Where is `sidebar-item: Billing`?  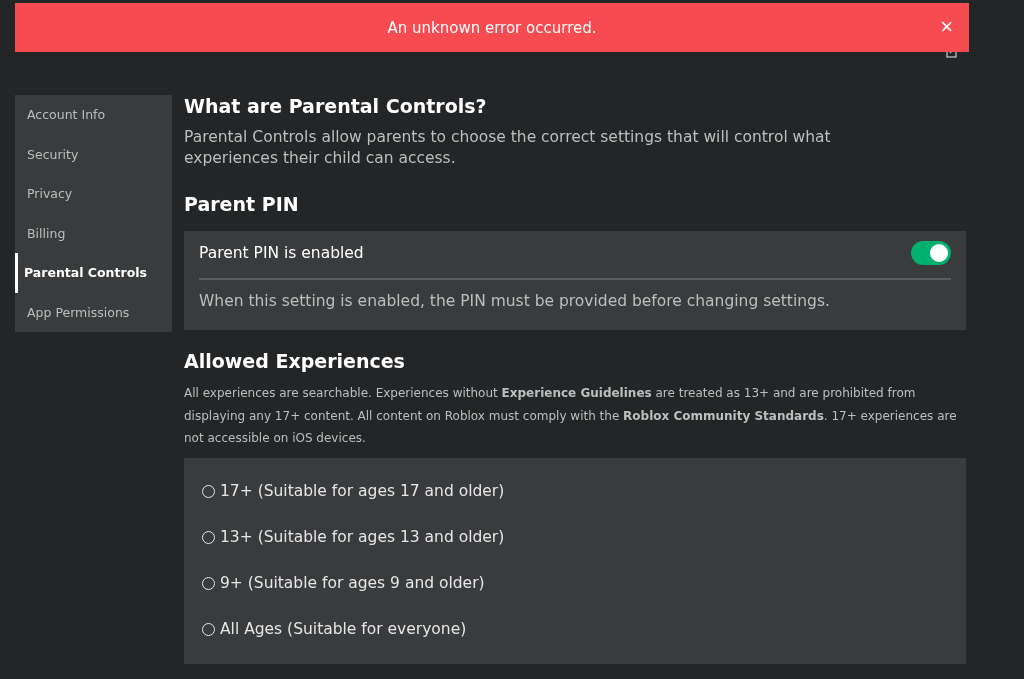
sidebar-item: Billing is located at coordinates (93, 233).